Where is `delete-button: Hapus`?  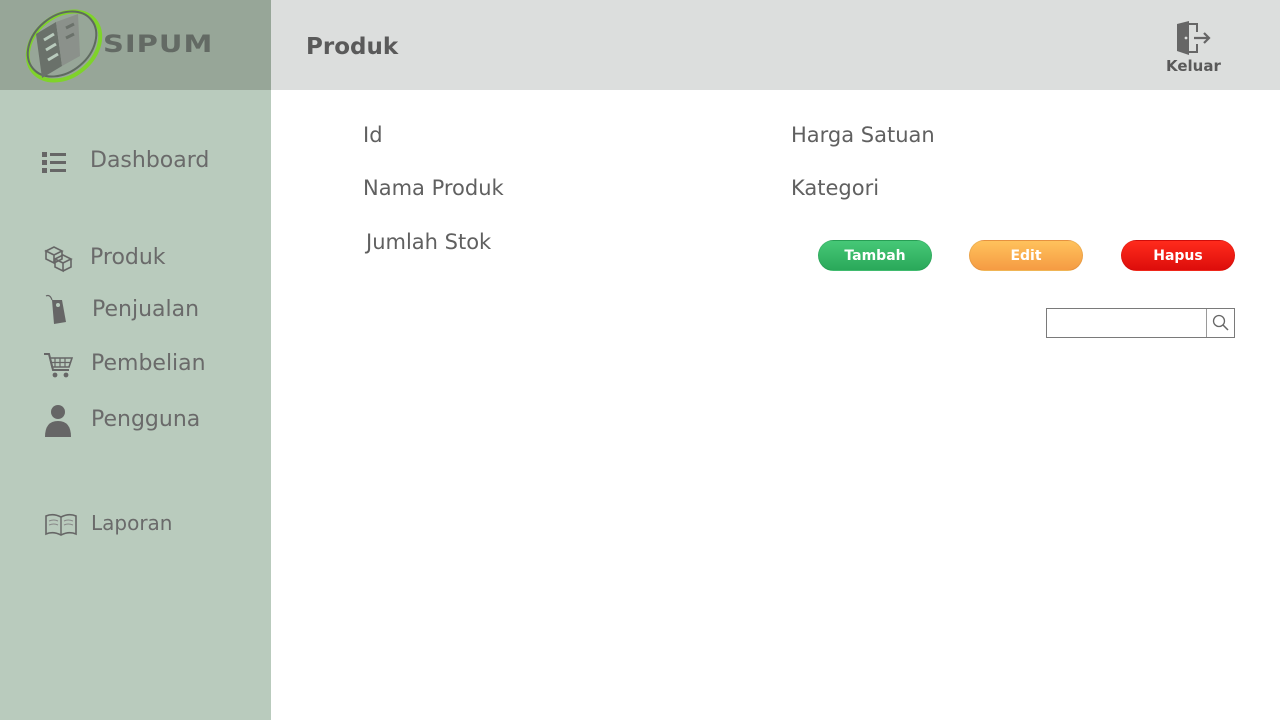 delete-button: Hapus is located at coordinates (1178, 255).